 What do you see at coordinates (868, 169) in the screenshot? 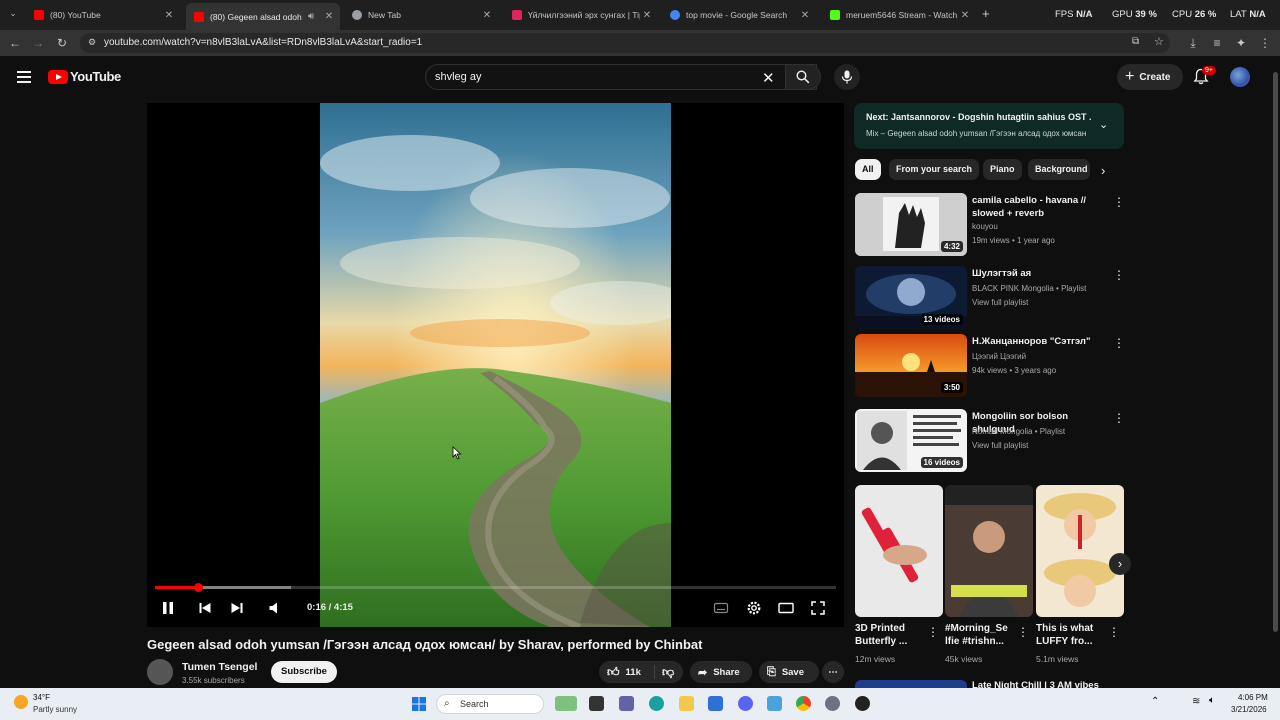
I see `chip-all: All` at bounding box center [868, 169].